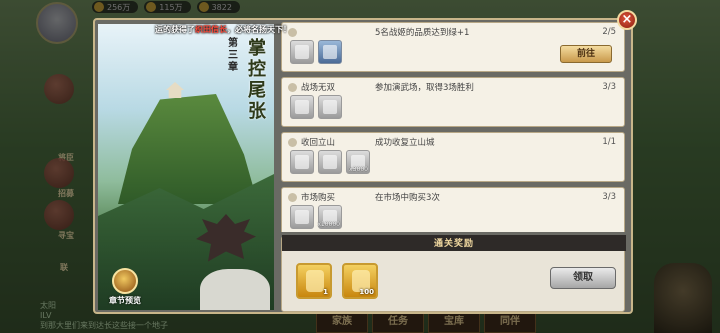  Describe the element at coordinates (424, 88) in the screenshot. I see `quest-description: 参加演武场，取得3场胜利` at that location.